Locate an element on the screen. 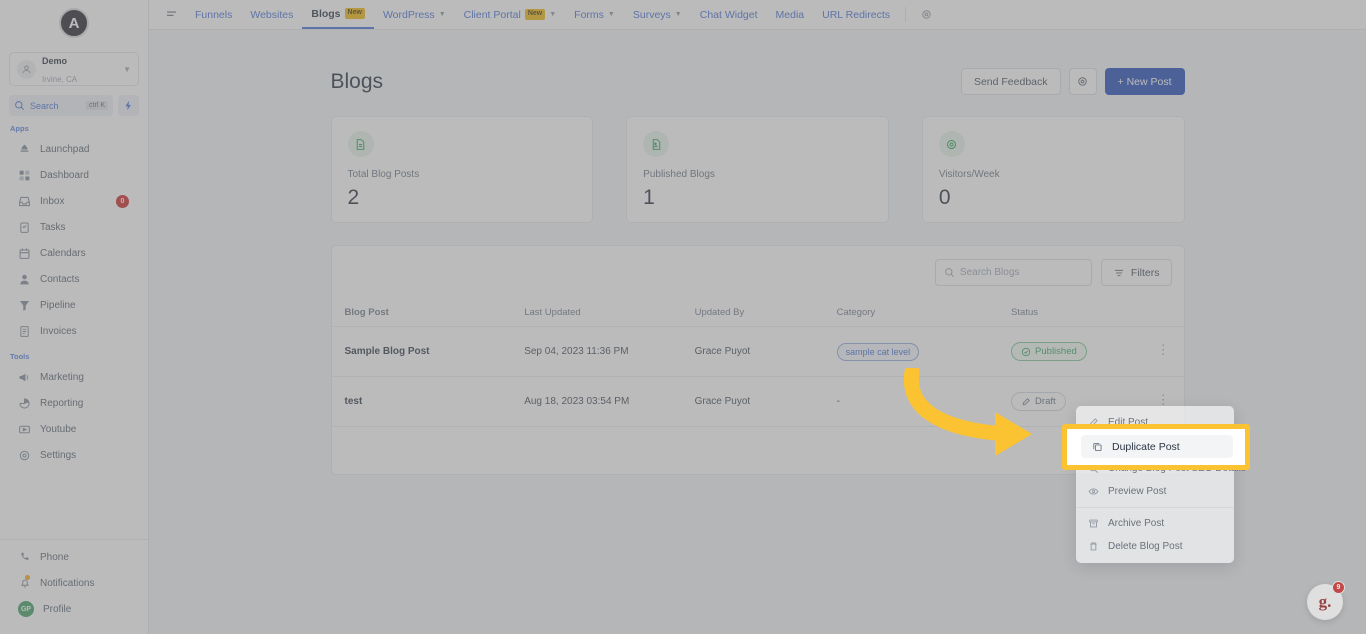  highlighted-menu-item-duplicate-post: Duplicate Post is located at coordinates (1157, 446).